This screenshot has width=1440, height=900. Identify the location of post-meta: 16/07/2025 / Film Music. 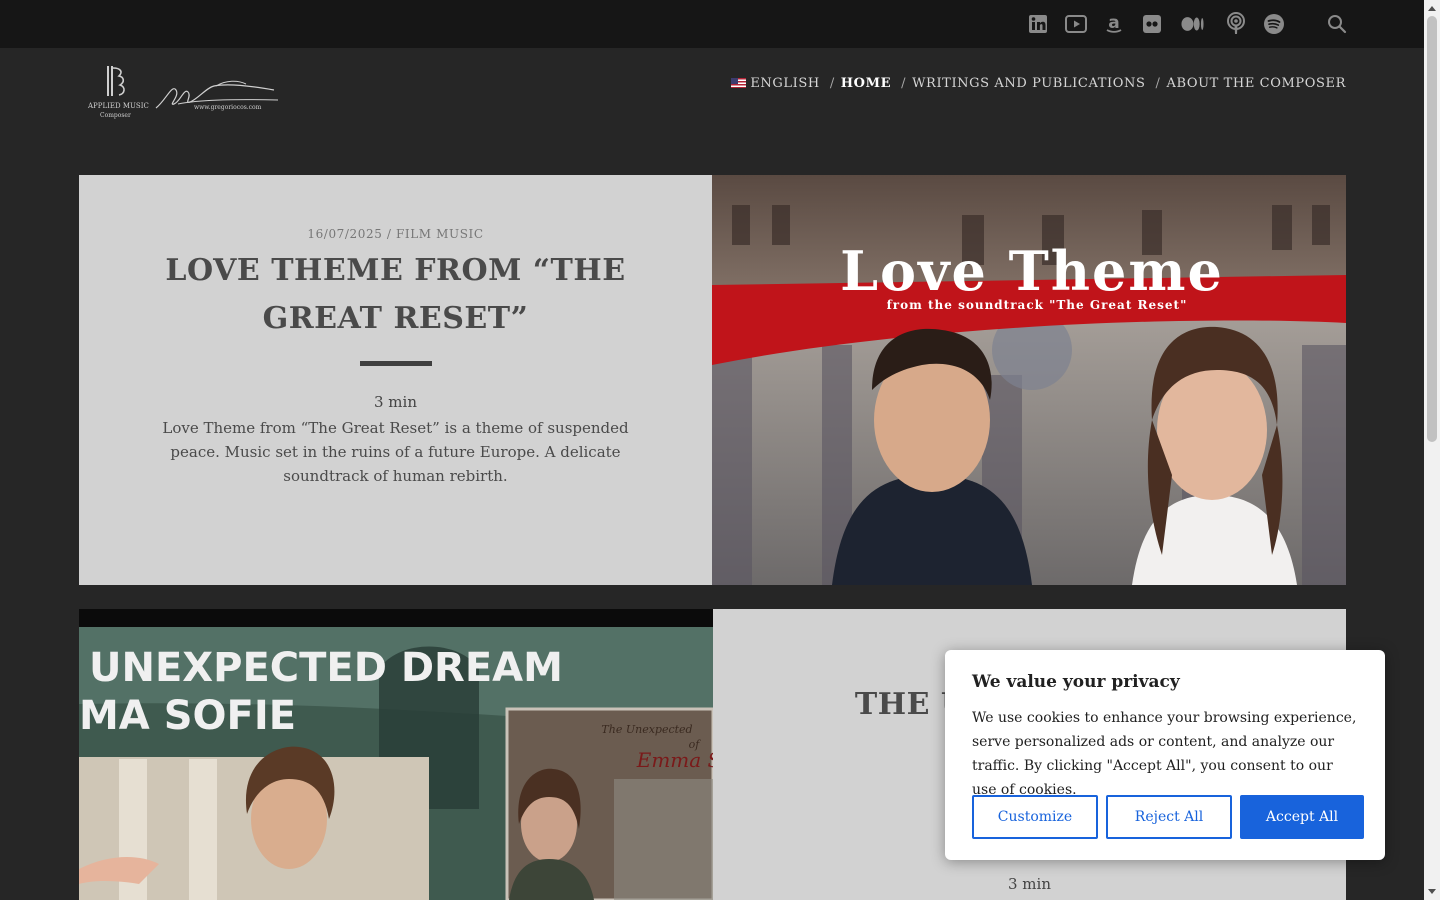
(395, 234).